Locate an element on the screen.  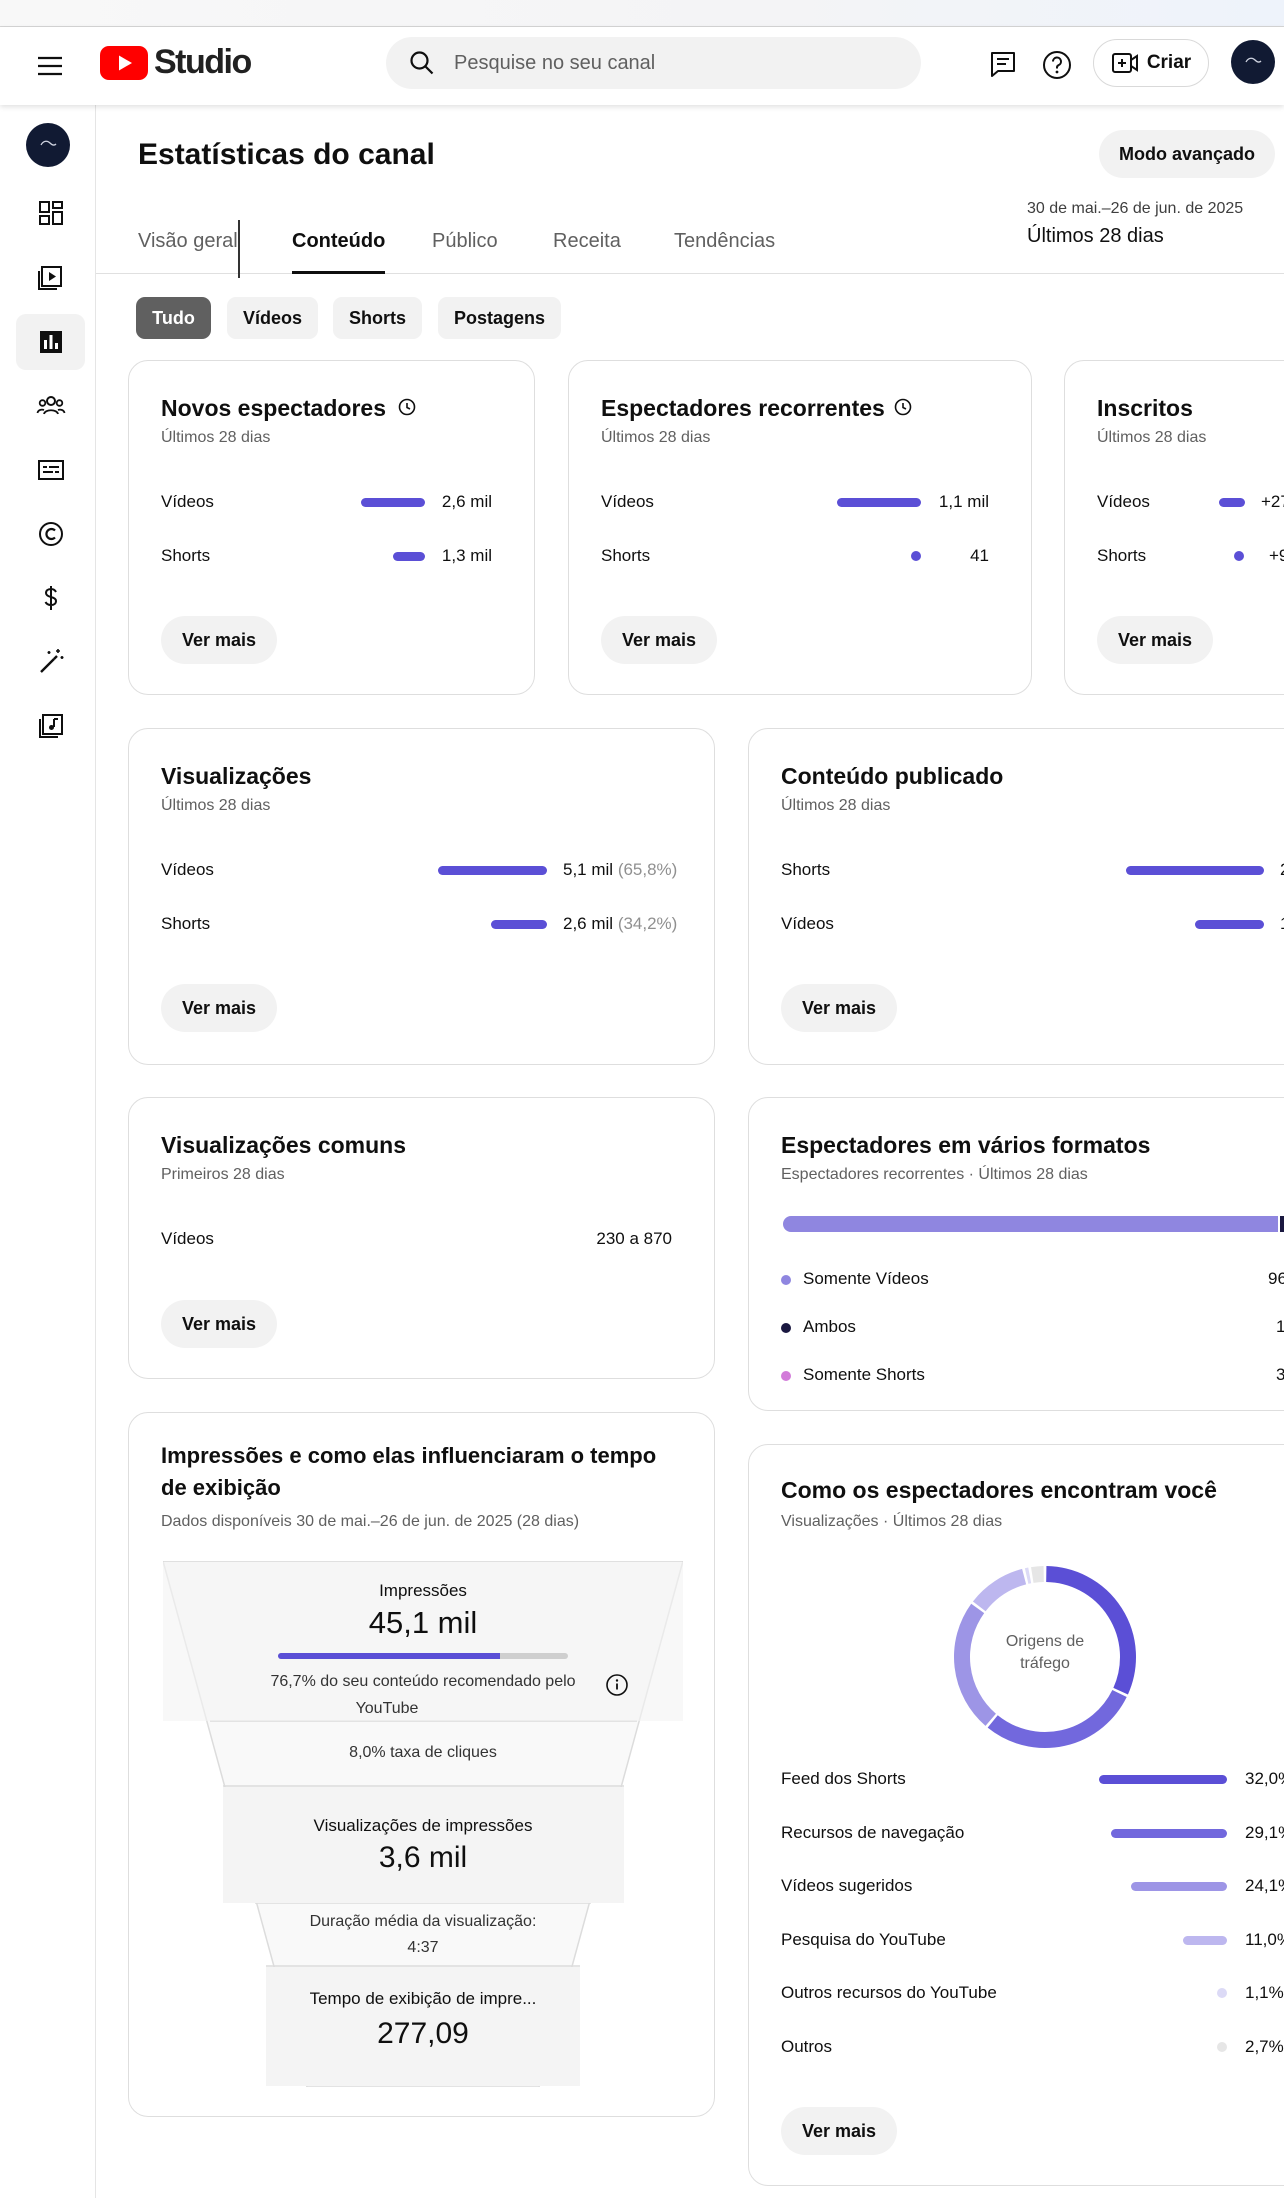
recommended-progress-fill is located at coordinates (389, 1656).